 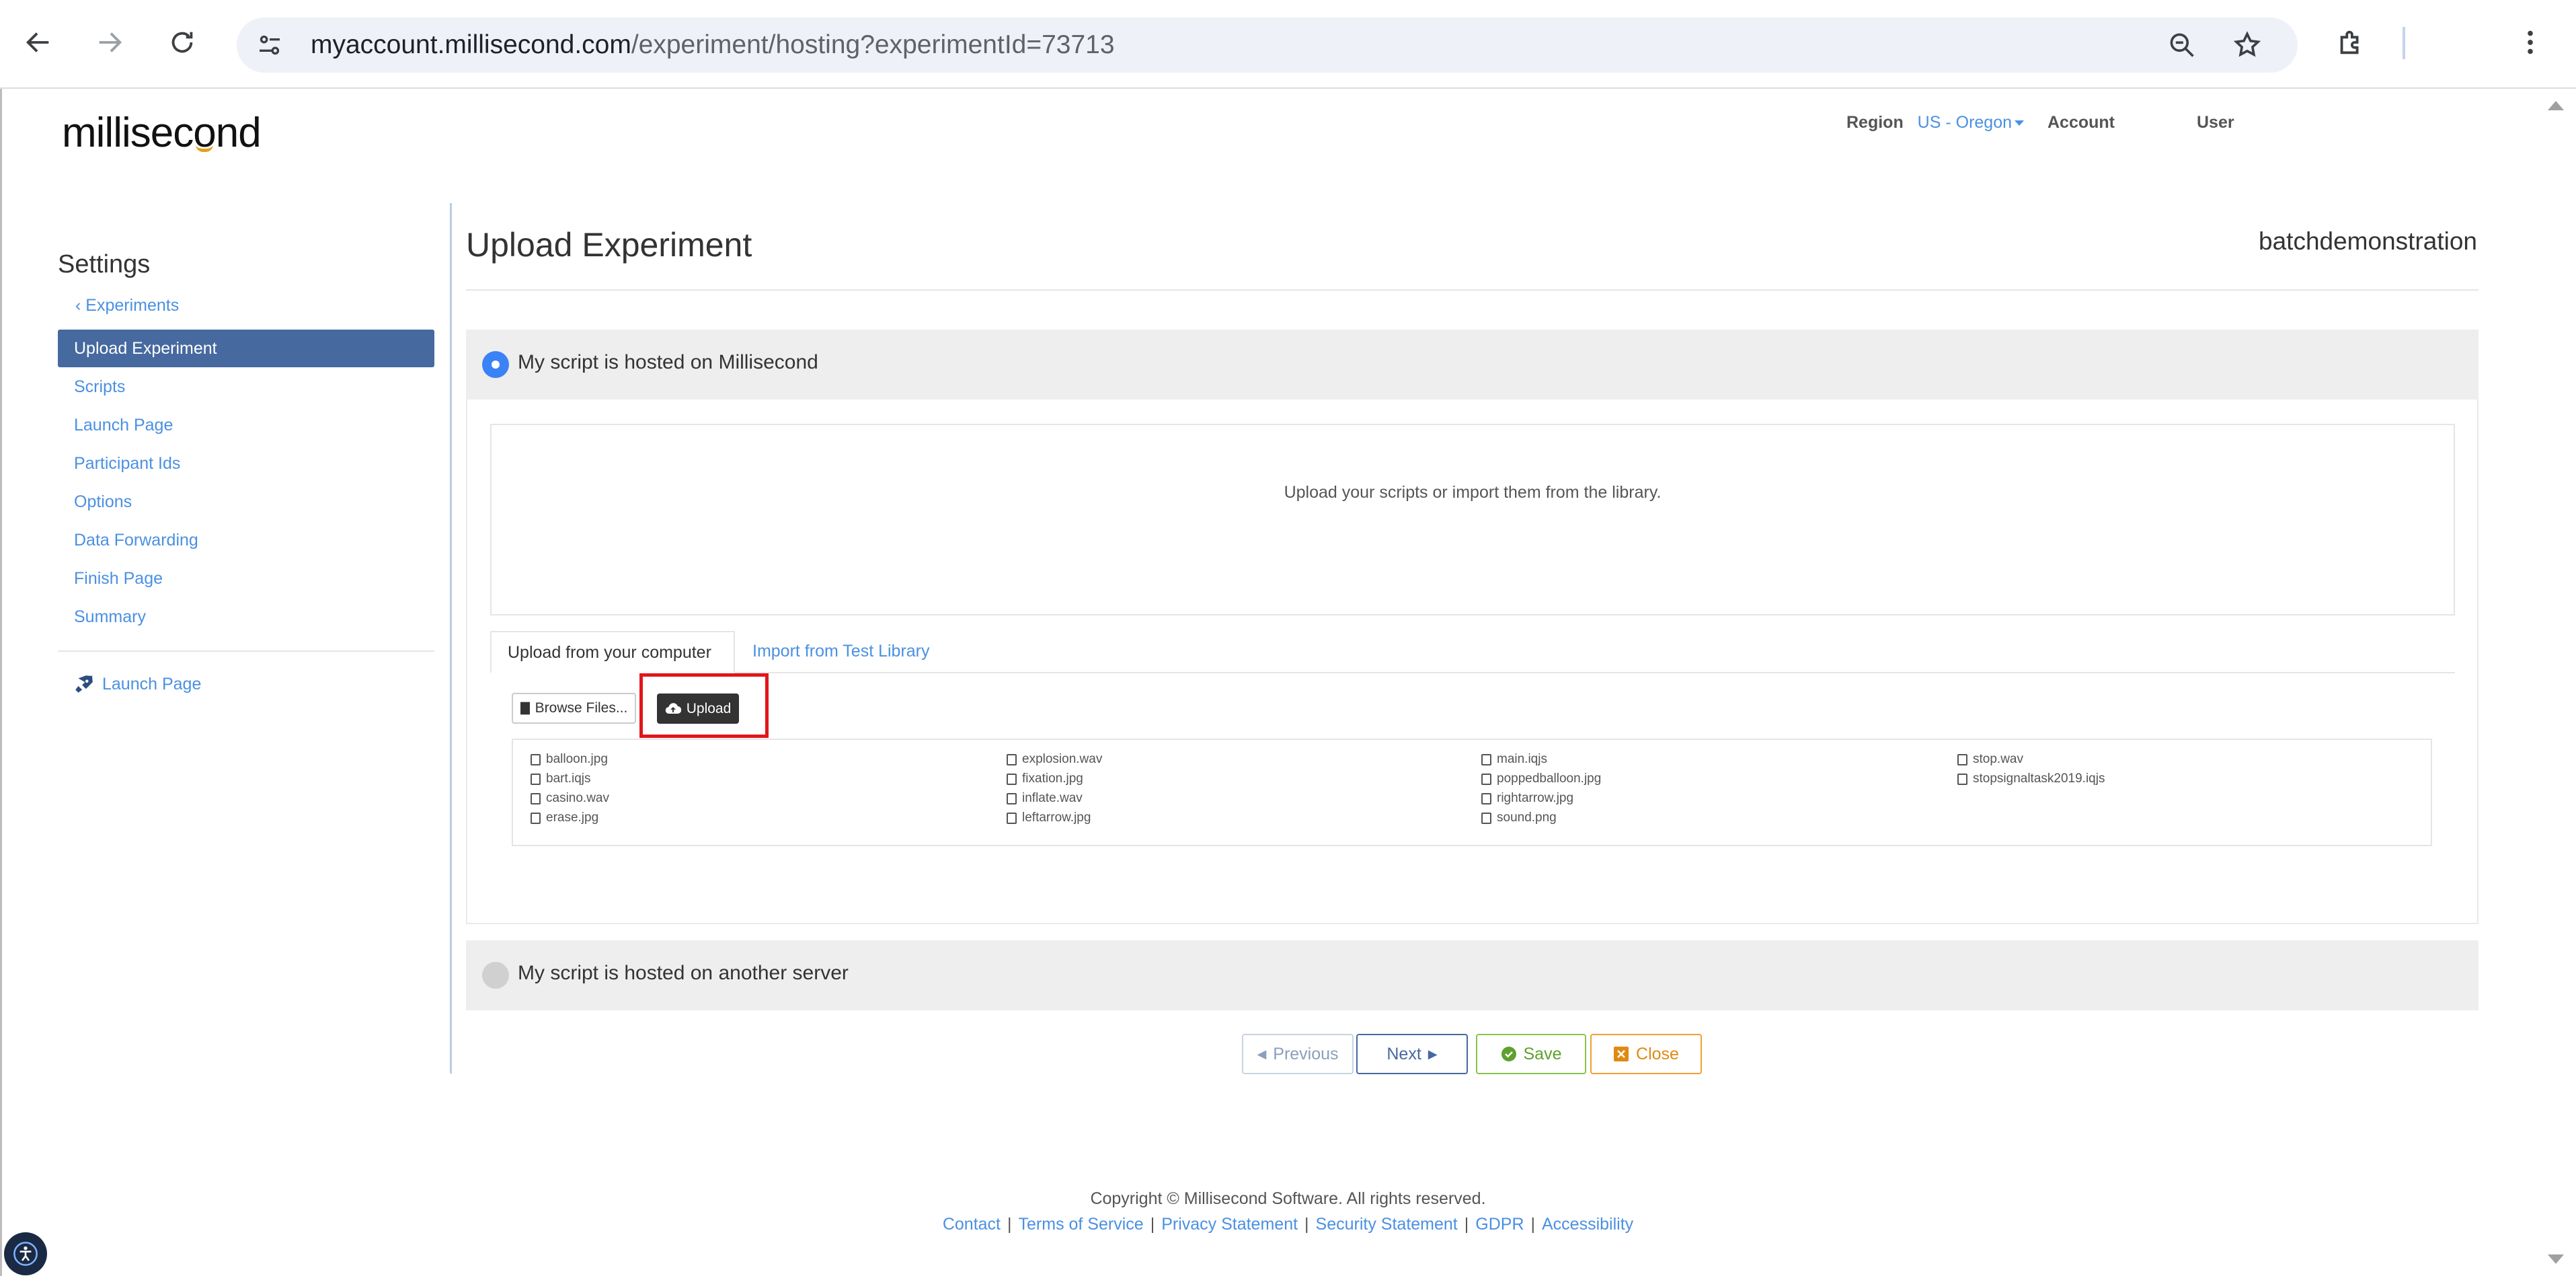 What do you see at coordinates (1229, 1224) in the screenshot?
I see `footer-link-privacy: Privacy Statement` at bounding box center [1229, 1224].